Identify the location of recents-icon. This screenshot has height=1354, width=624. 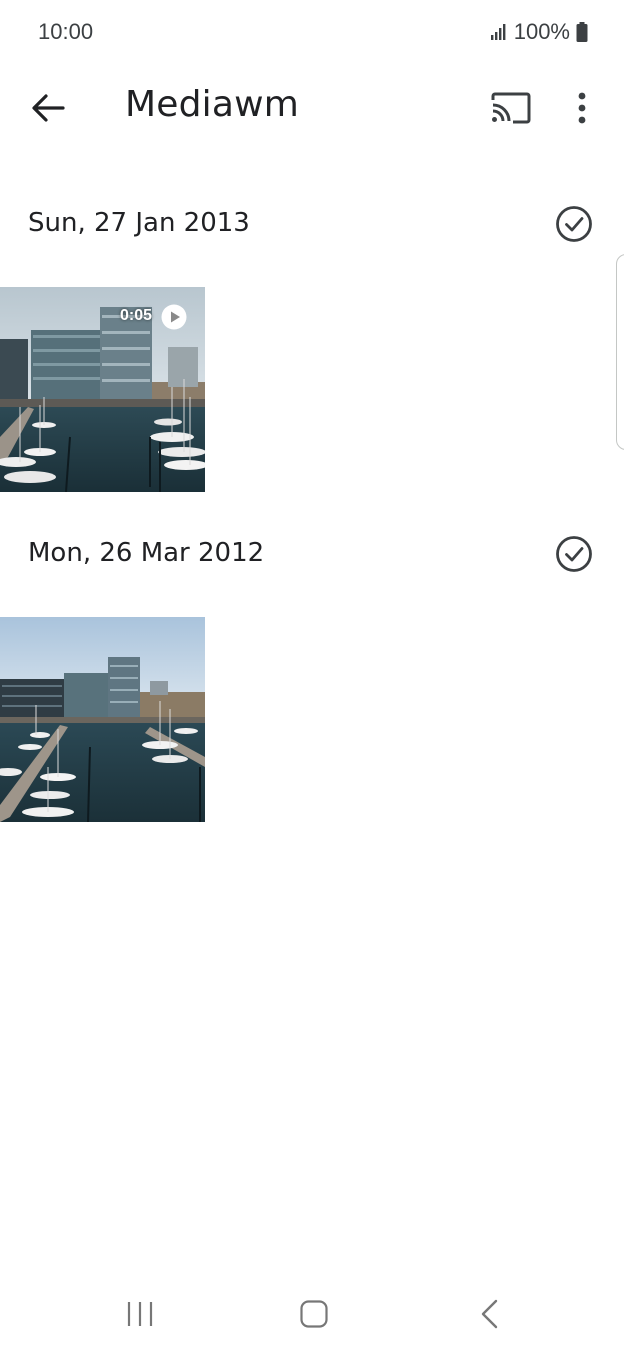
(140, 1314).